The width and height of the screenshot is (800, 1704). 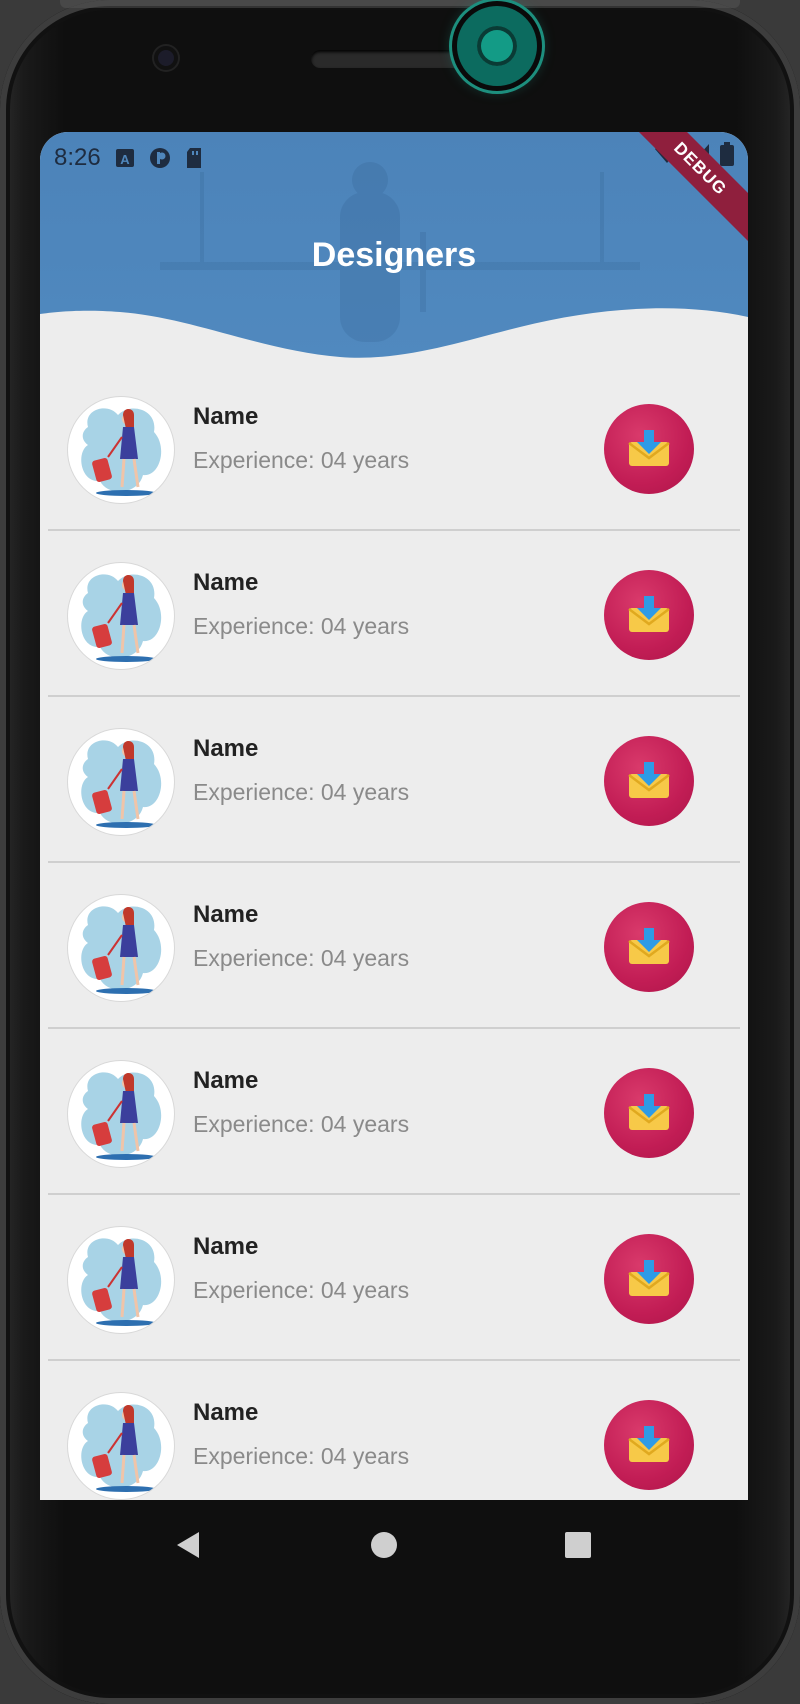 I want to click on page-title: Designers, so click(x=394, y=255).